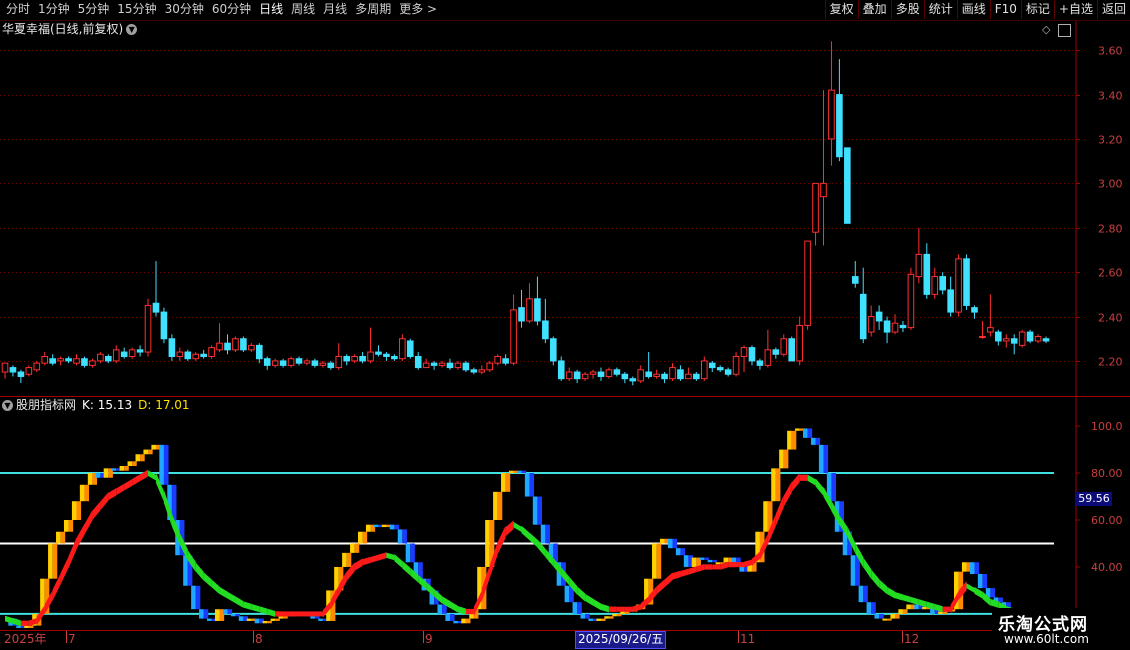 The width and height of the screenshot is (1130, 650). What do you see at coordinates (373, 10) in the screenshot?
I see `period-tab: 多周期` at bounding box center [373, 10].